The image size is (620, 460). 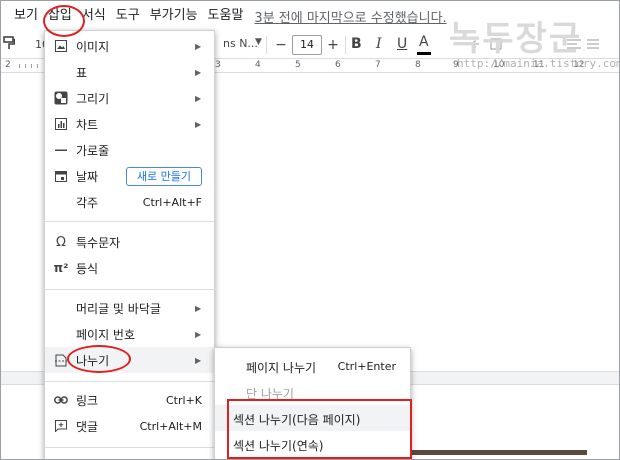 I want to click on ruler-number: 6, so click(x=338, y=65).